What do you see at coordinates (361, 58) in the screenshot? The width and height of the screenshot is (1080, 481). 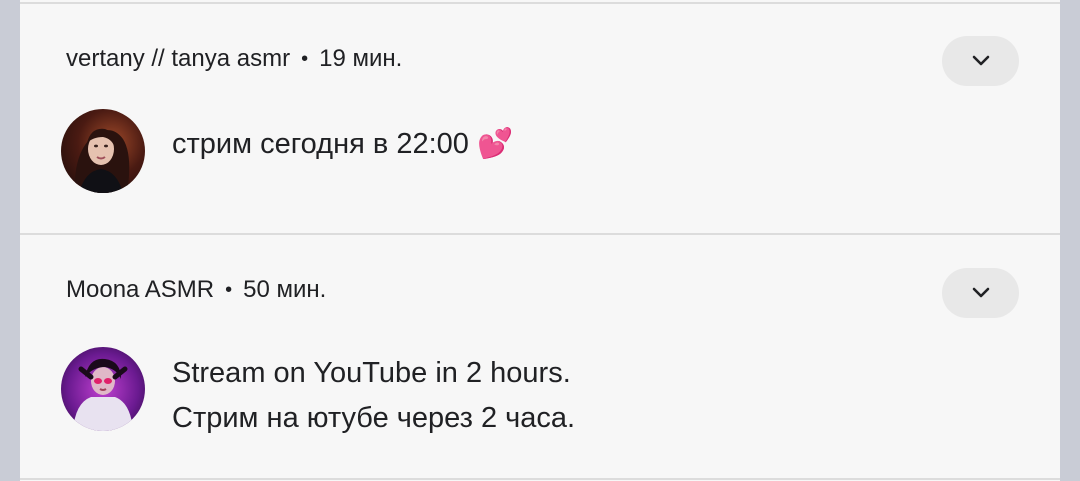 I see `notification-time: 19 мин.` at bounding box center [361, 58].